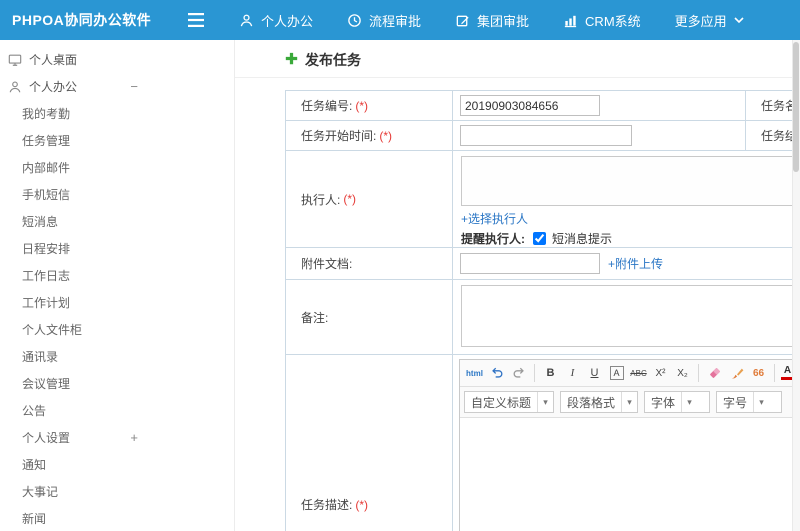 The height and width of the screenshot is (531, 800). What do you see at coordinates (629, 181) in the screenshot?
I see `executor-box` at bounding box center [629, 181].